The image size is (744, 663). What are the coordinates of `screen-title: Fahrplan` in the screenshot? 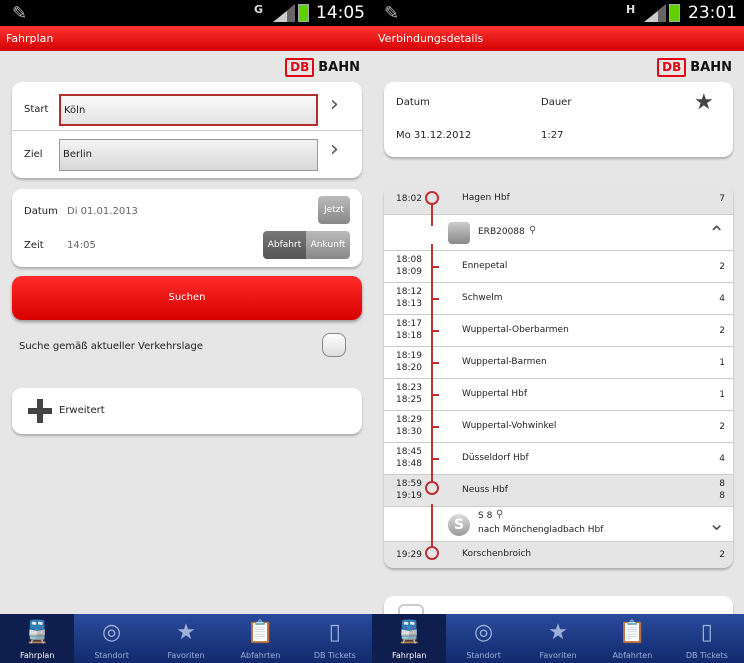 It's located at (186, 38).